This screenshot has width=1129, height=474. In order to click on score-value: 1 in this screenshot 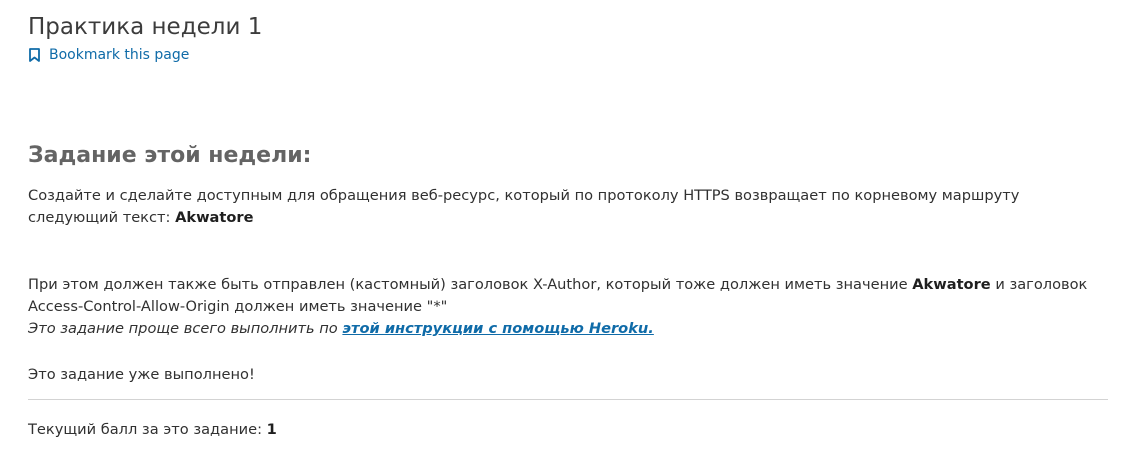, I will do `click(271, 429)`.